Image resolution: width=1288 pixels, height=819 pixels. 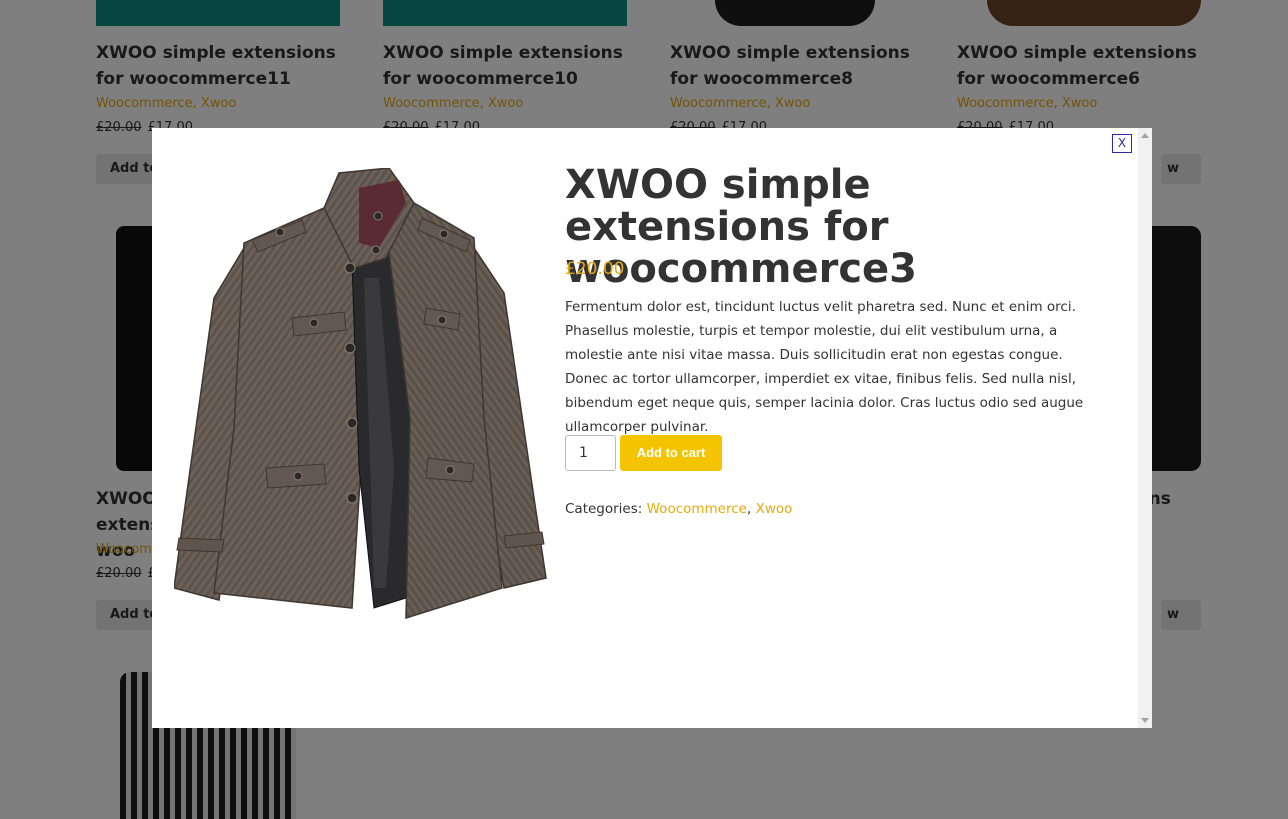 I want to click on add-to-cart-button: Add to cart, so click(x=671, y=453).